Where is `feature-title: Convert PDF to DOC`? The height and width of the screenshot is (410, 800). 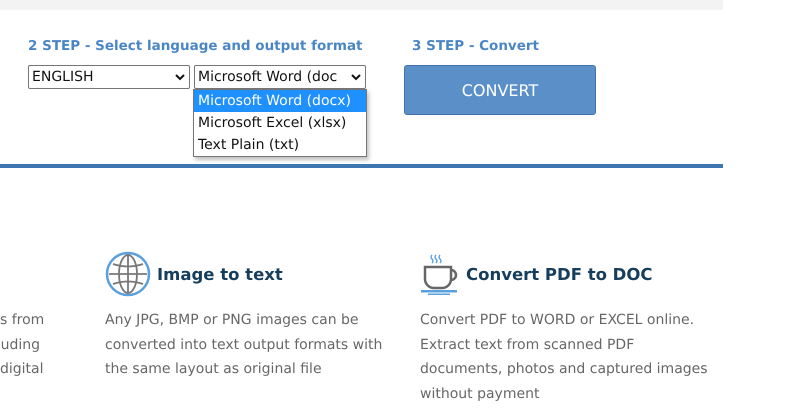 feature-title: Convert PDF to DOC is located at coordinates (559, 274).